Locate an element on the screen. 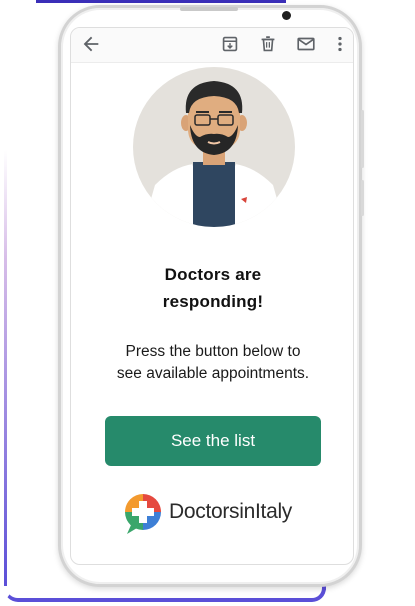 The height and width of the screenshot is (606, 415). delete-icon is located at coordinates (268, 44).